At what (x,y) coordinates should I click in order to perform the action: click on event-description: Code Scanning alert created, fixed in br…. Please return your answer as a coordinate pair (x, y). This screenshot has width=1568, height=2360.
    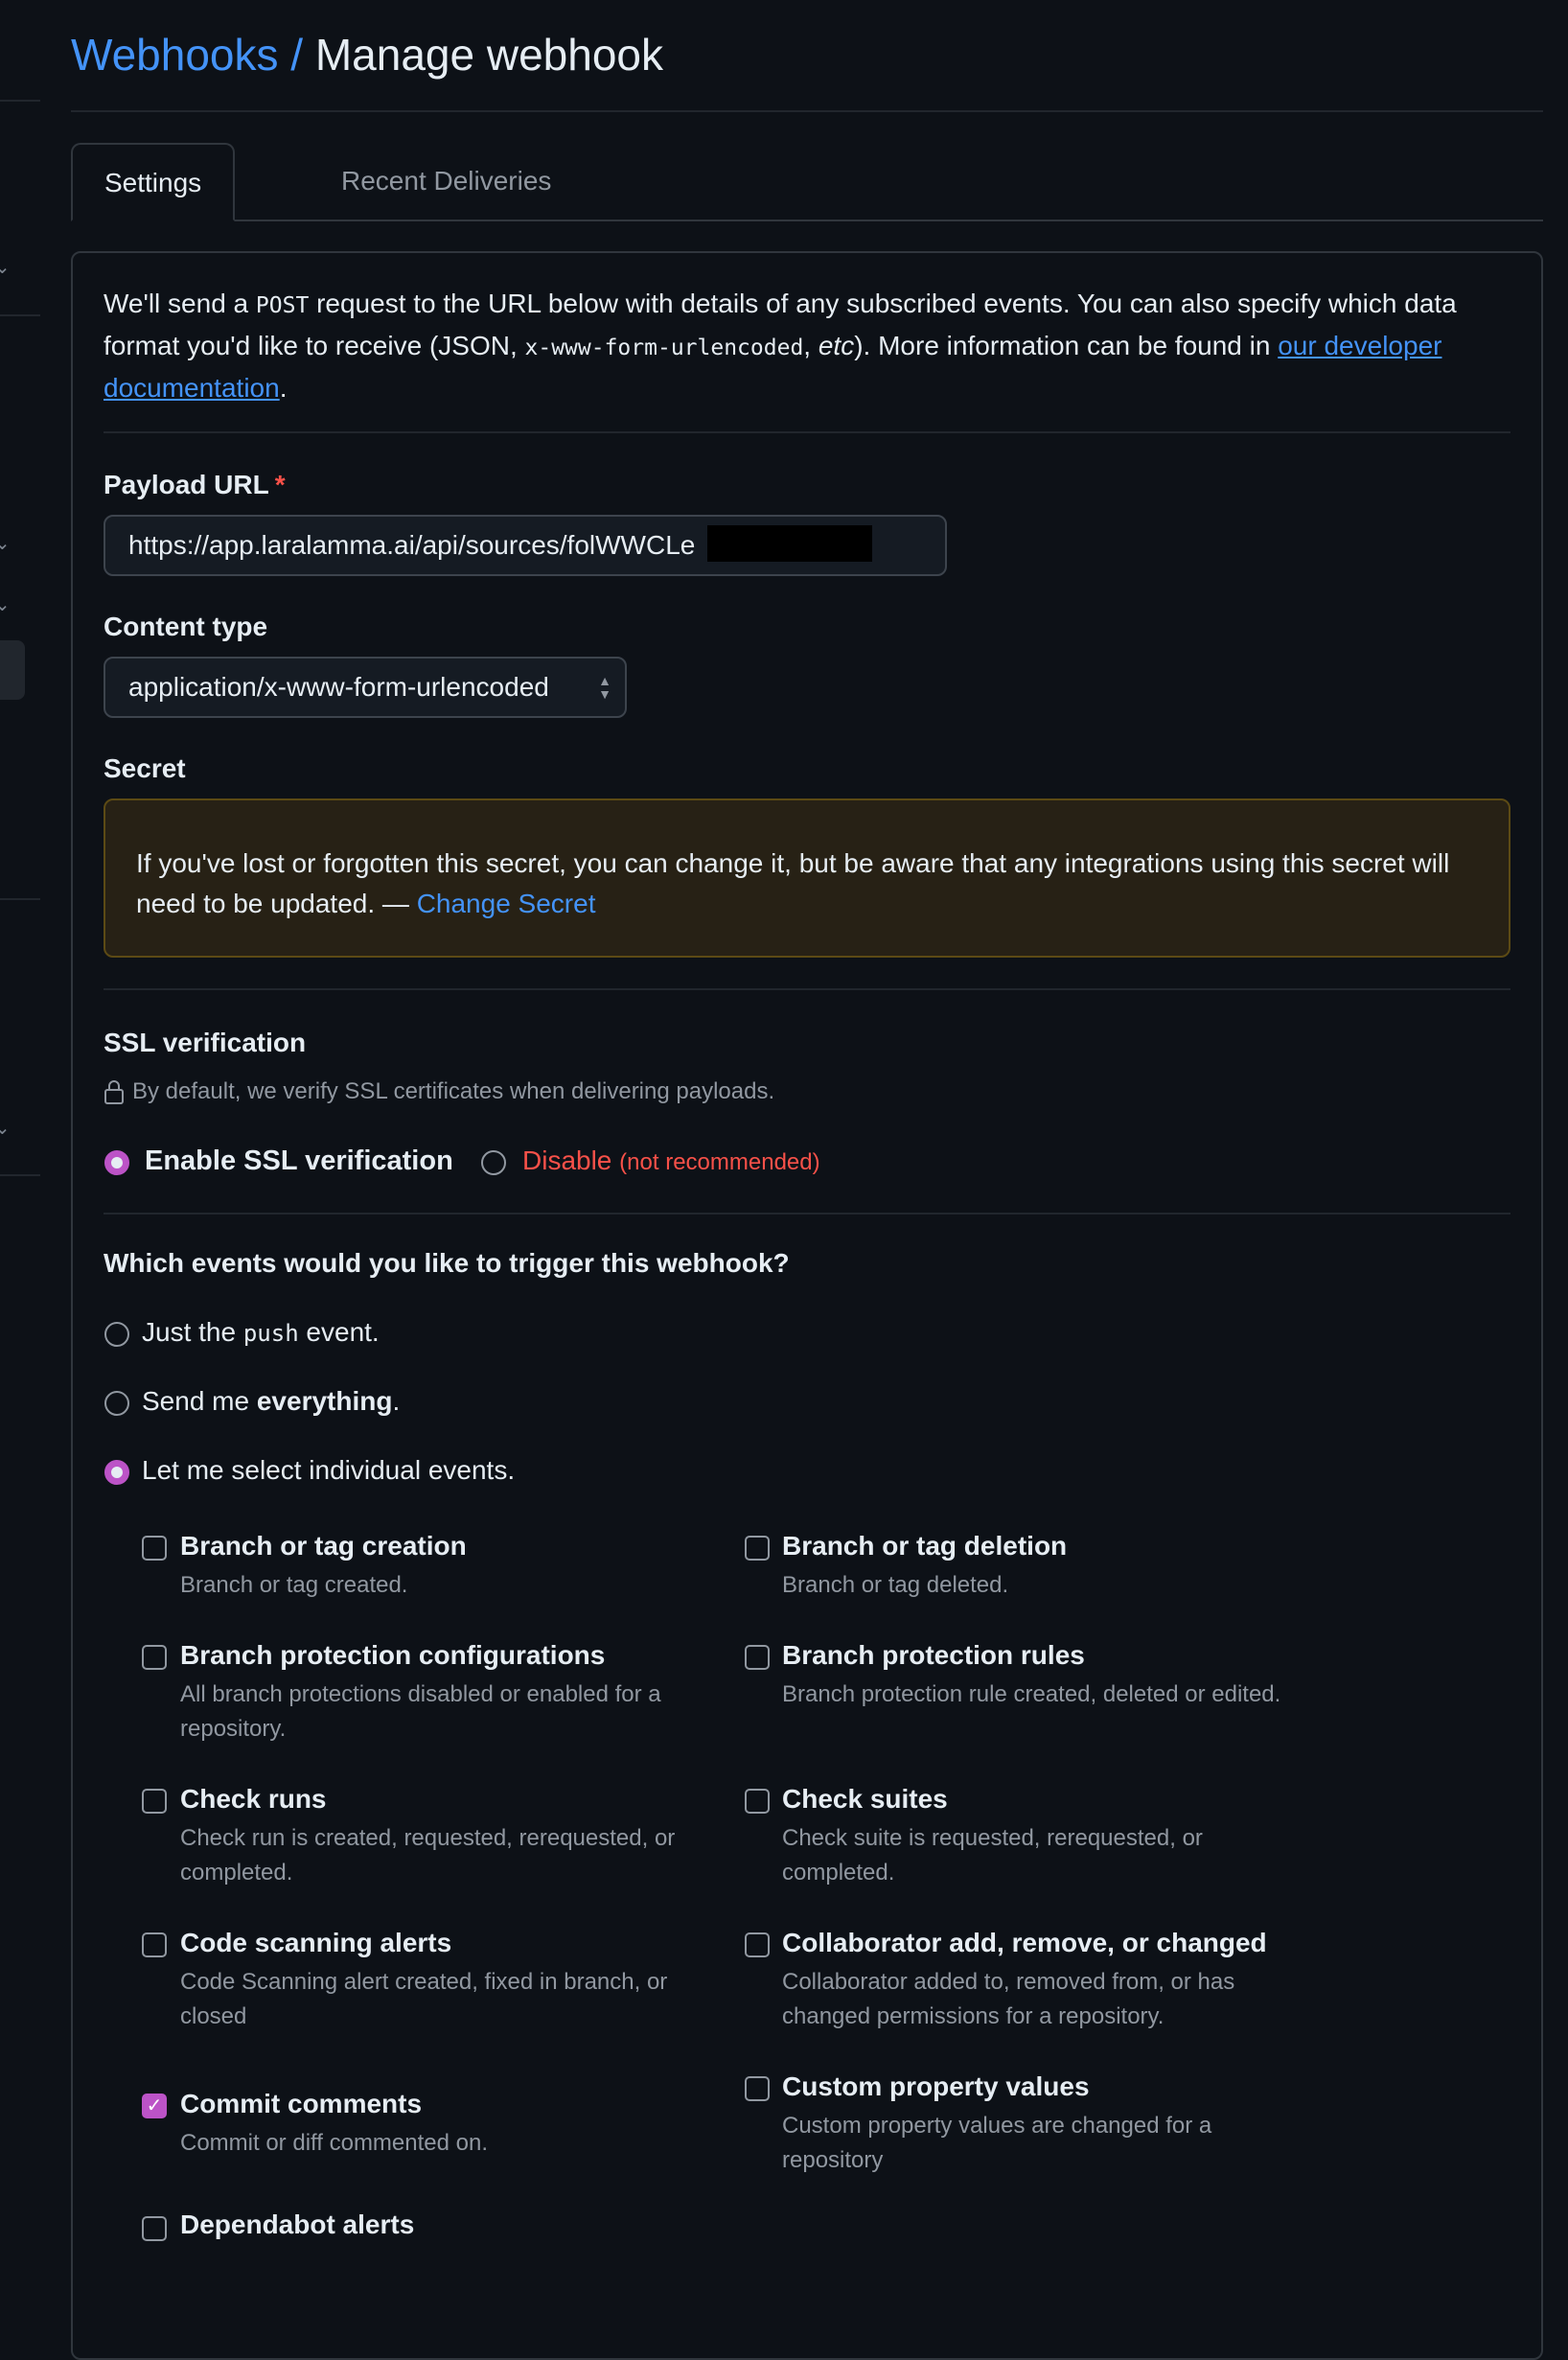
    Looking at the image, I should click on (424, 1999).